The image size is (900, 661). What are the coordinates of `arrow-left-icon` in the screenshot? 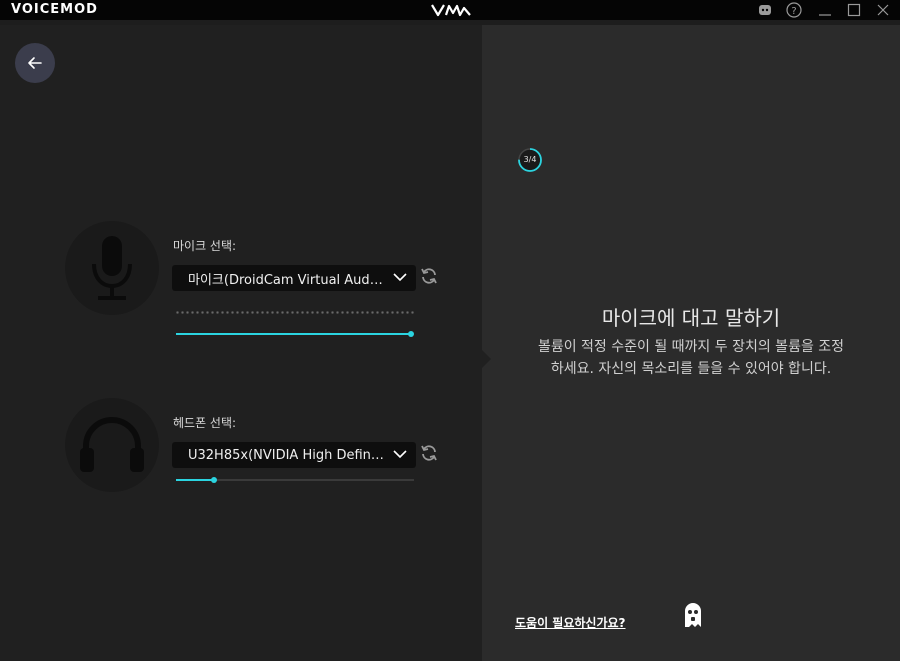 It's located at (35, 63).